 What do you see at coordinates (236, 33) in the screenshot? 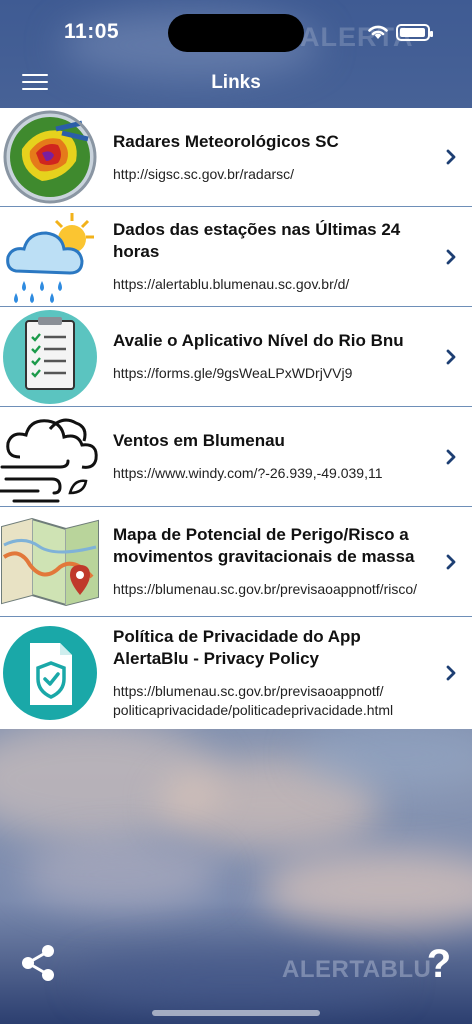
I see `dynamic-island` at bounding box center [236, 33].